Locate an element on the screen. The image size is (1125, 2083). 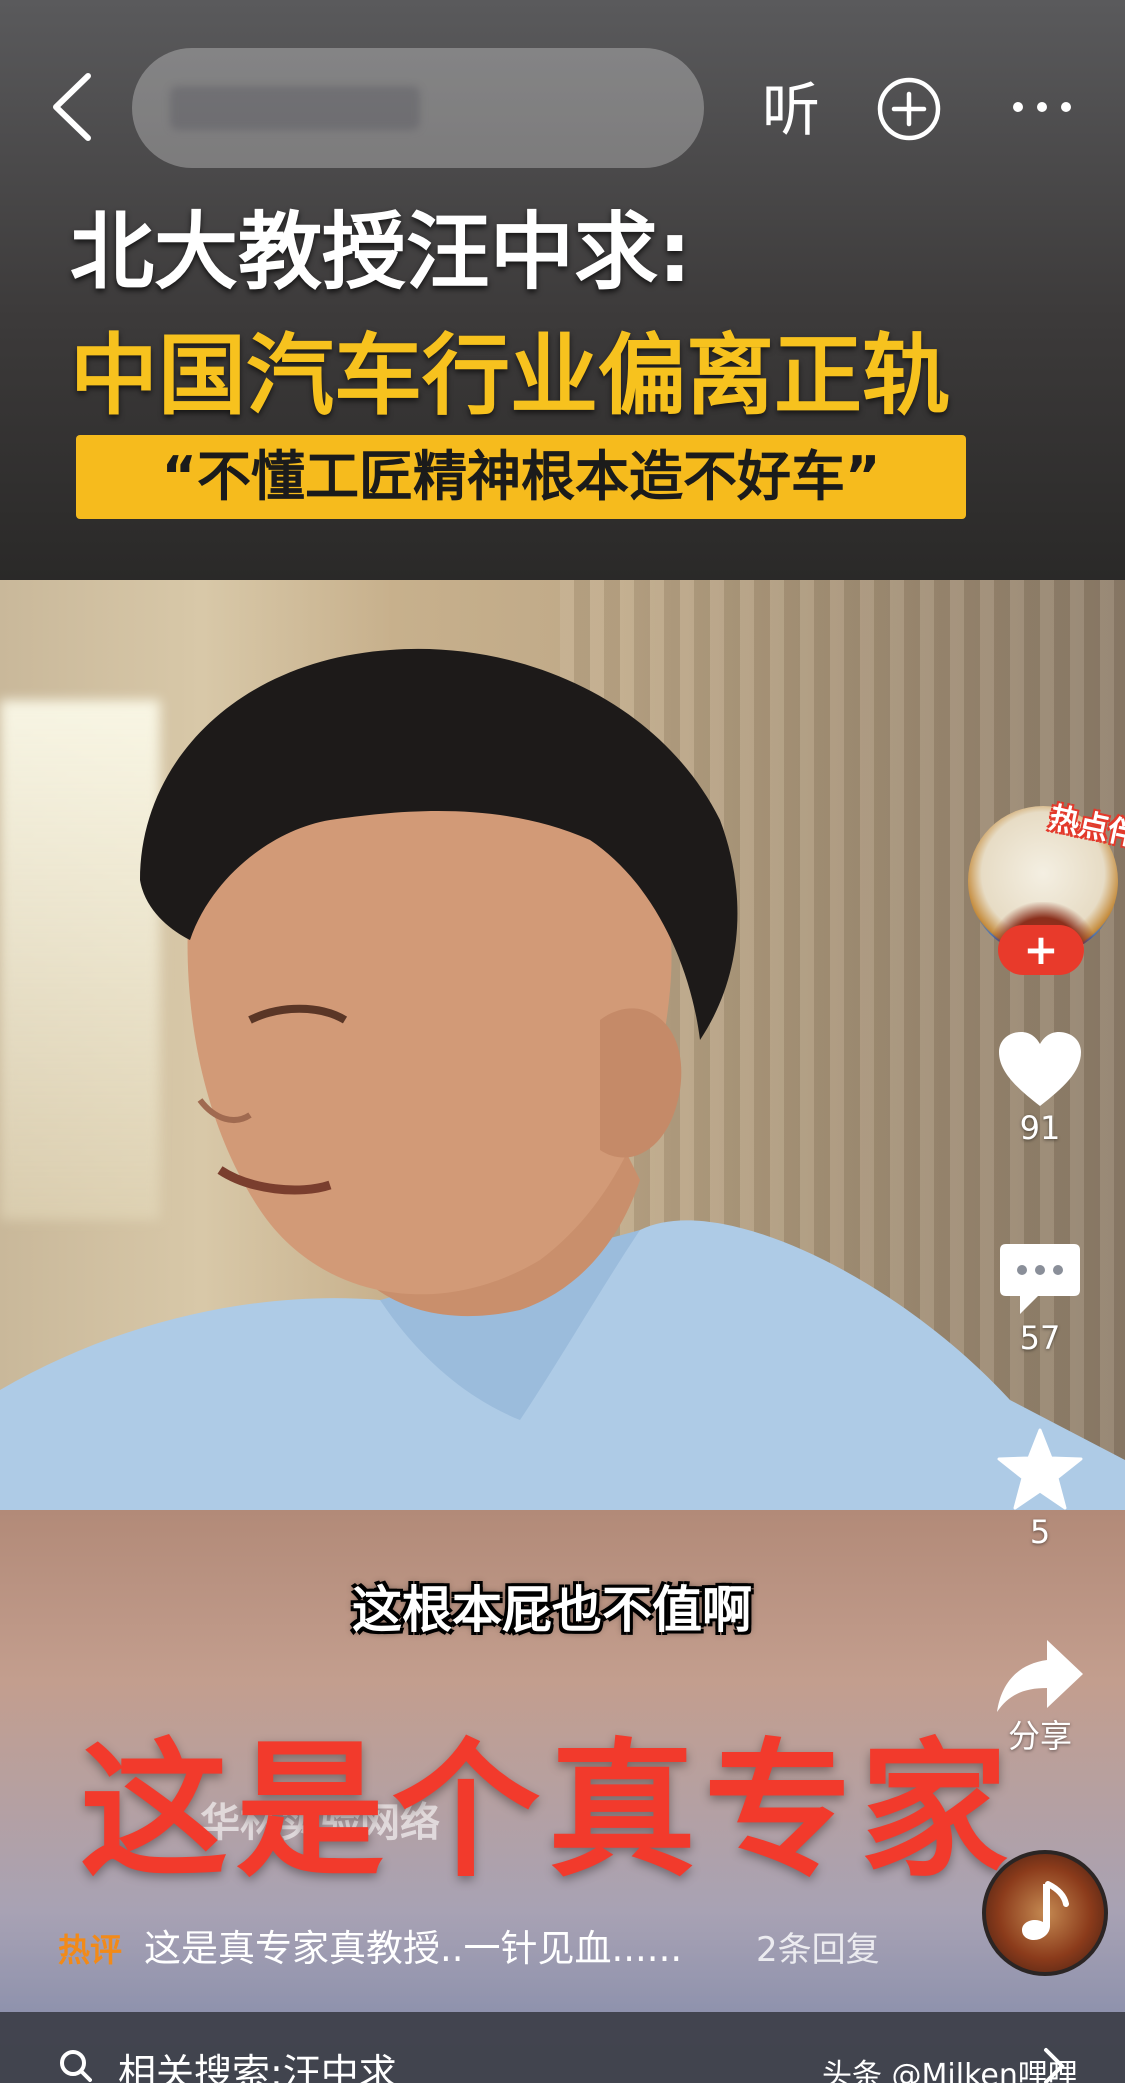
share-arrow-icon is located at coordinates (1040, 1676).